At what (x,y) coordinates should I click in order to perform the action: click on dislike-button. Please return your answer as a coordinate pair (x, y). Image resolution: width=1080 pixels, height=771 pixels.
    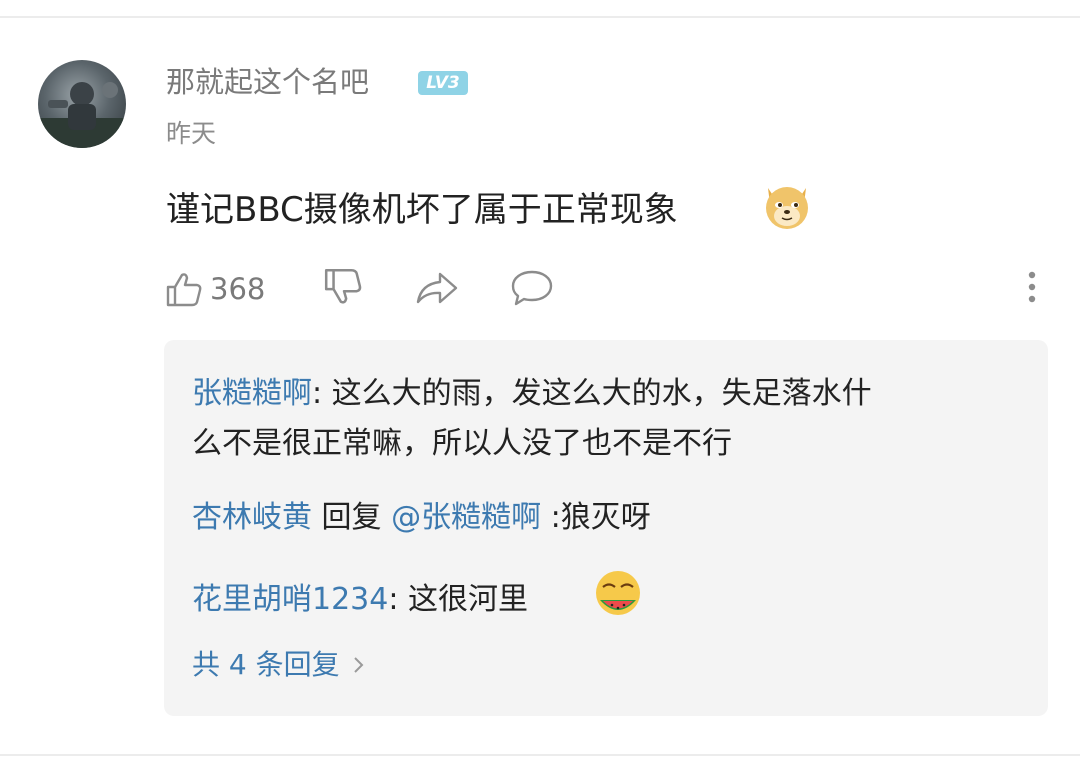
    Looking at the image, I should click on (343, 287).